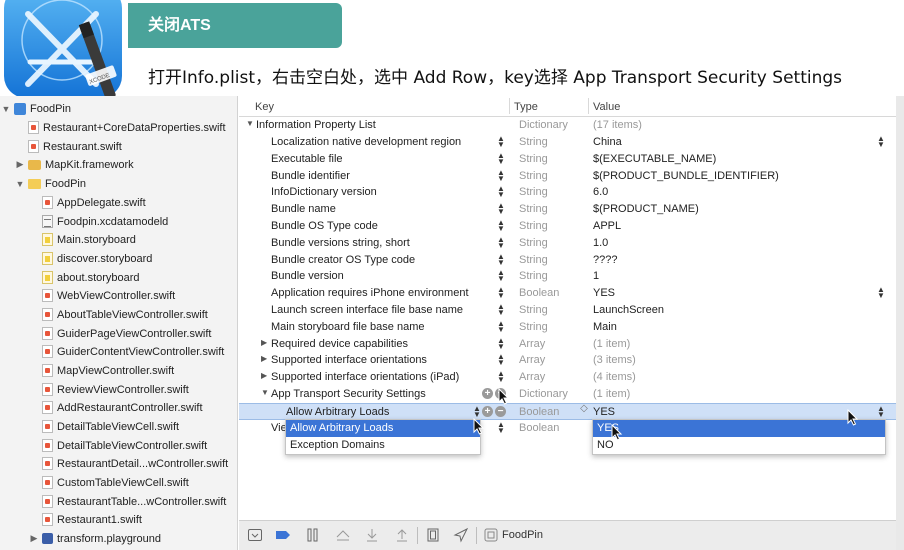 The height and width of the screenshot is (550, 904). What do you see at coordinates (614, 360) in the screenshot?
I see `plist-value: (3 items)` at bounding box center [614, 360].